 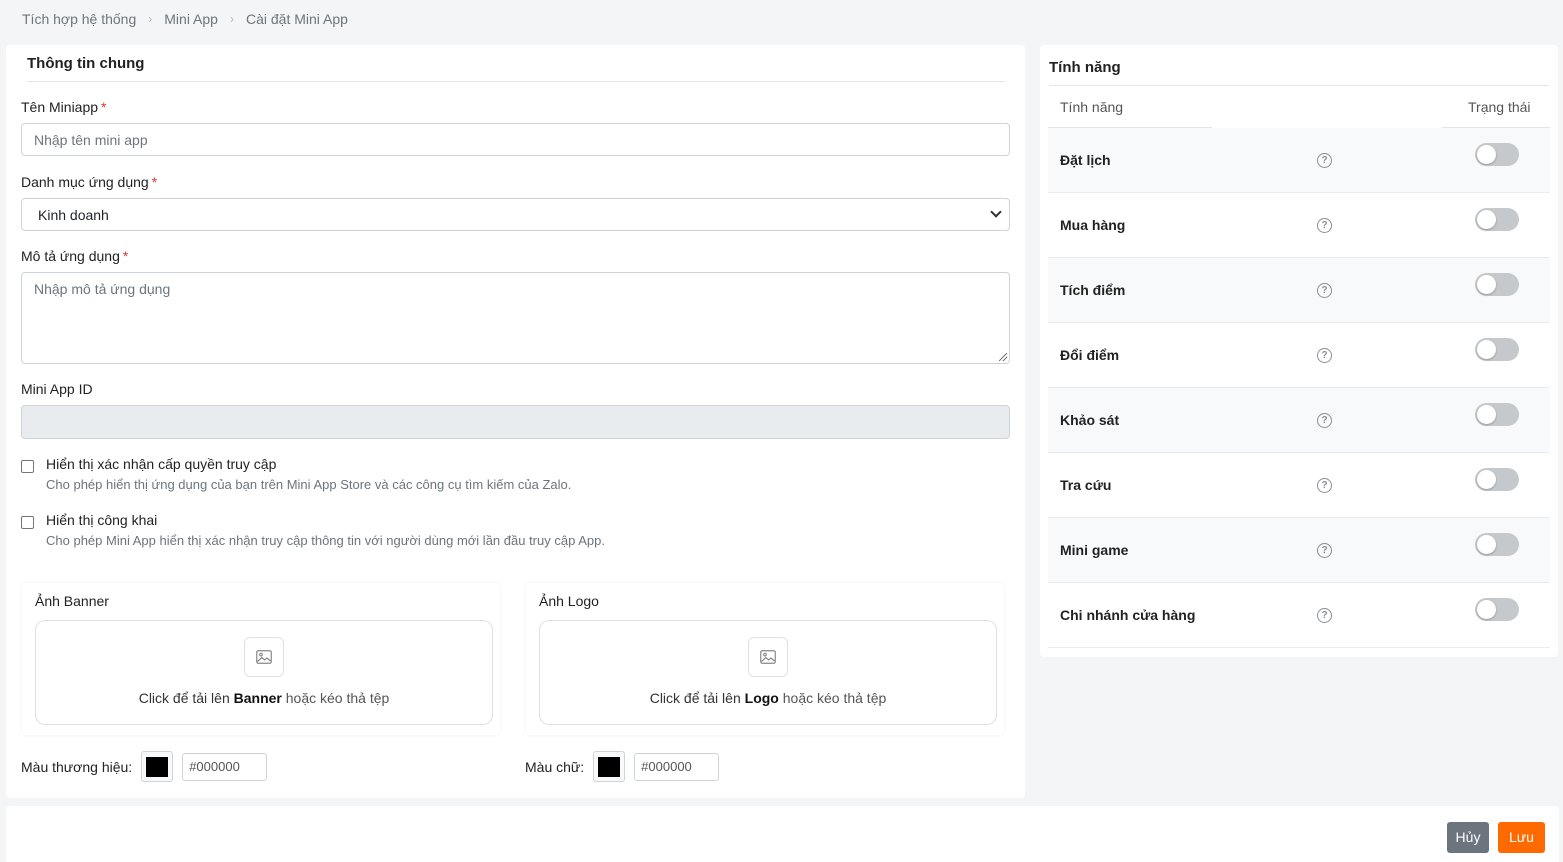 I want to click on feature-name: Chi nhánh cửa hàng, so click(x=1128, y=615).